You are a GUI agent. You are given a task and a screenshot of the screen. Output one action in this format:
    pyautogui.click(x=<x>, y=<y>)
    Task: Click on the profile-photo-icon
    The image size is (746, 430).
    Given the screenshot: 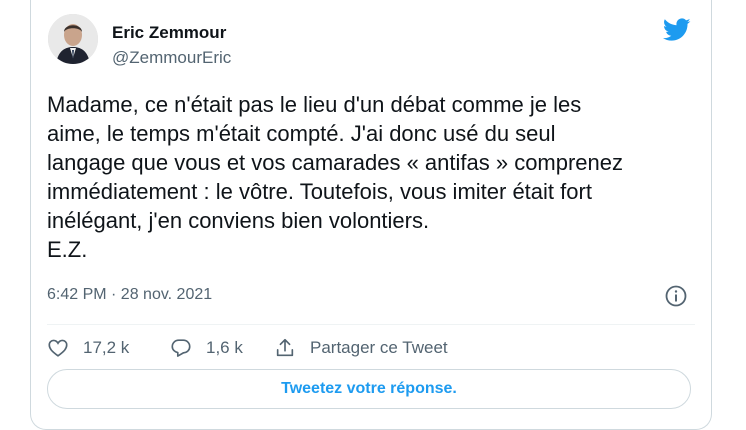 What is the action you would take?
    pyautogui.click(x=73, y=39)
    